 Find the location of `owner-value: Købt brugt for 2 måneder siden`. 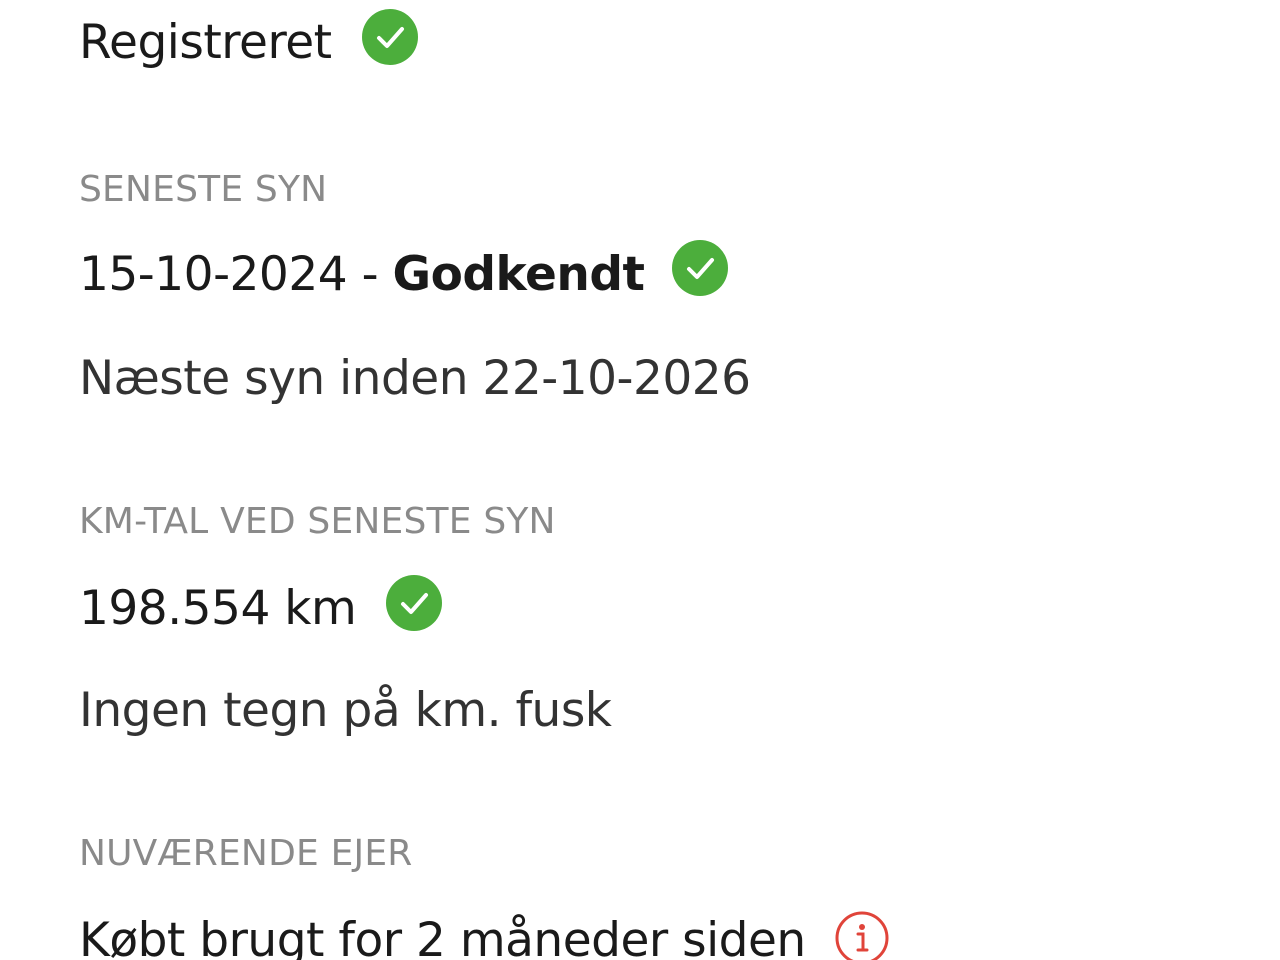

owner-value: Købt brugt for 2 måneder siden is located at coordinates (442, 936).